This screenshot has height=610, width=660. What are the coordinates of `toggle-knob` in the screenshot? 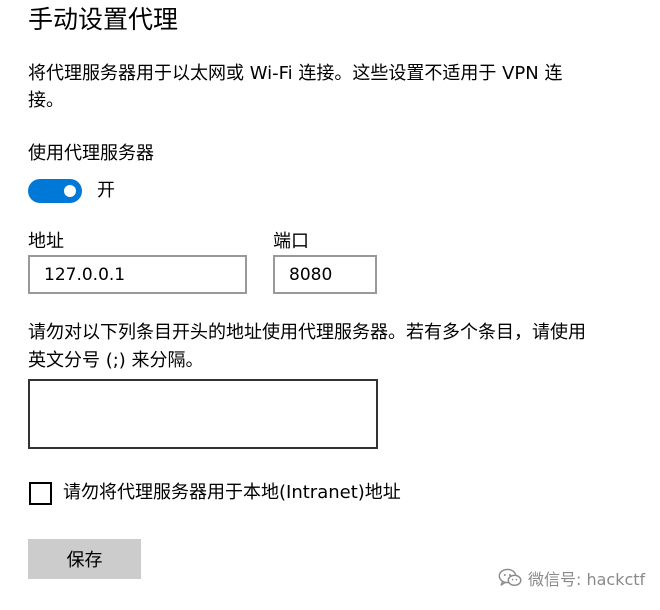 It's located at (70, 191).